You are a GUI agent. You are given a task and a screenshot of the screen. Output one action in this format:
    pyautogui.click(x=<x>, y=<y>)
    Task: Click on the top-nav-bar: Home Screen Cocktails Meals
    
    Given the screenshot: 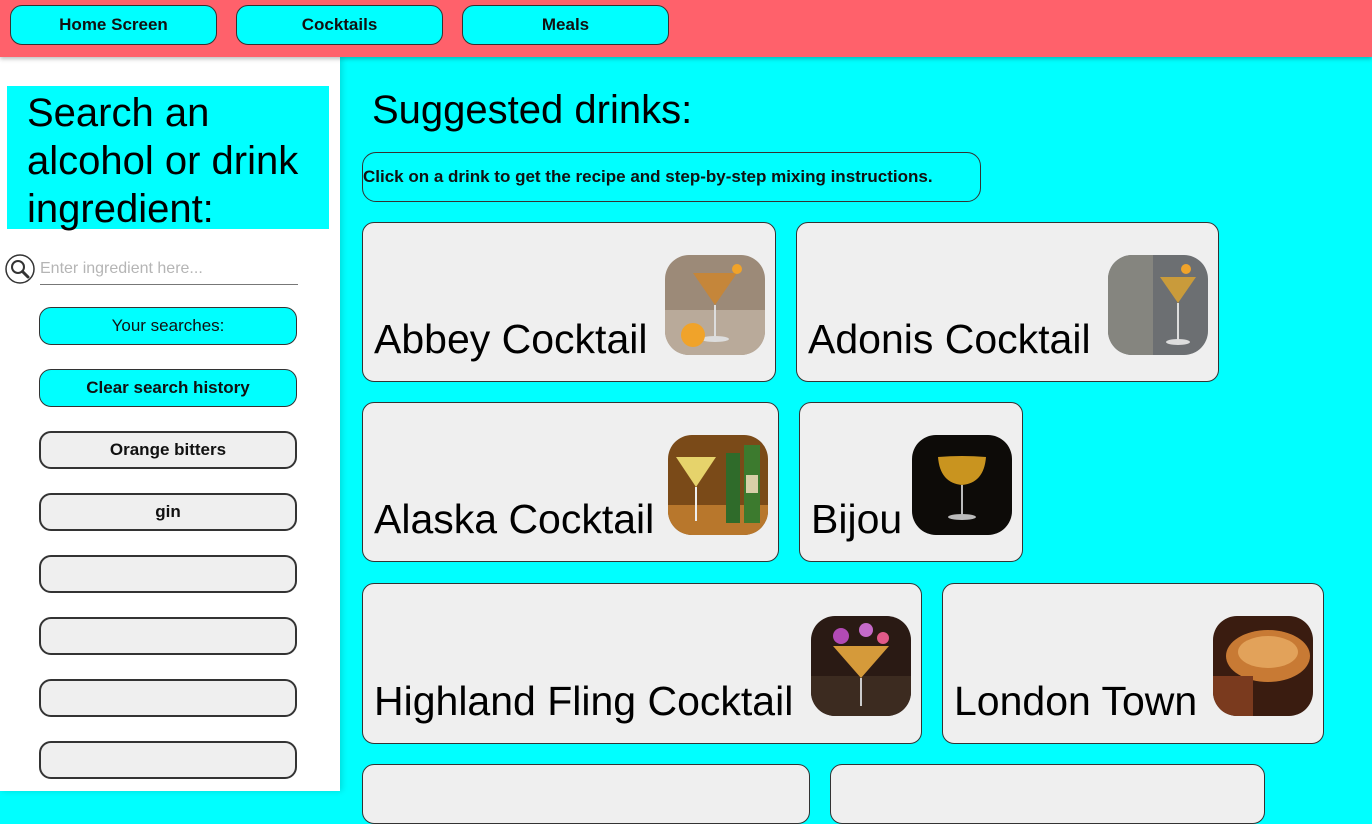 What is the action you would take?
    pyautogui.click(x=686, y=28)
    